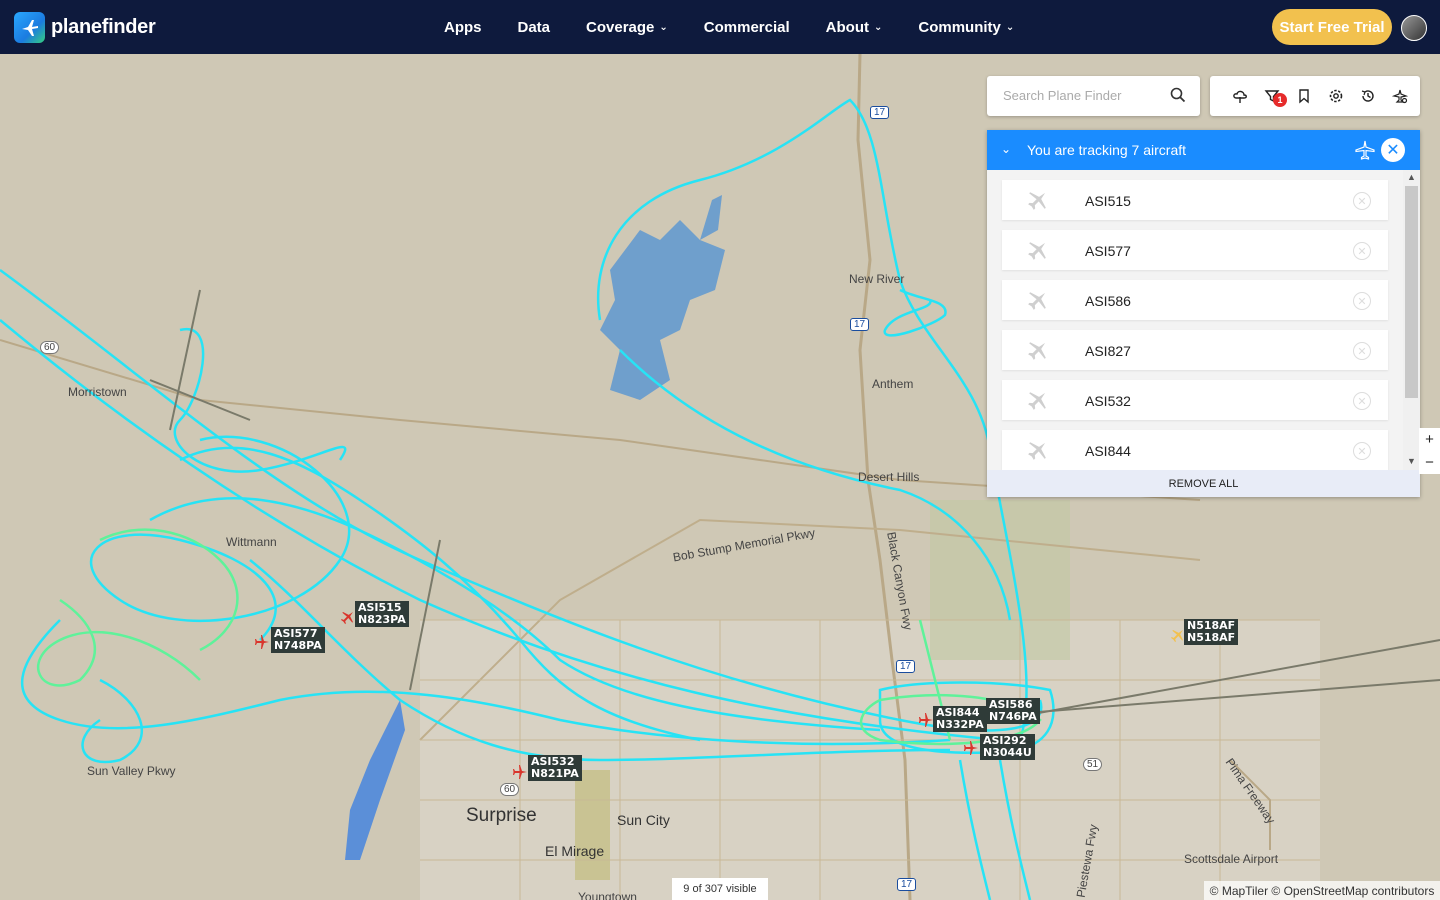 The height and width of the screenshot is (900, 1440). I want to click on zoom-out-button: −, so click(1429, 462).